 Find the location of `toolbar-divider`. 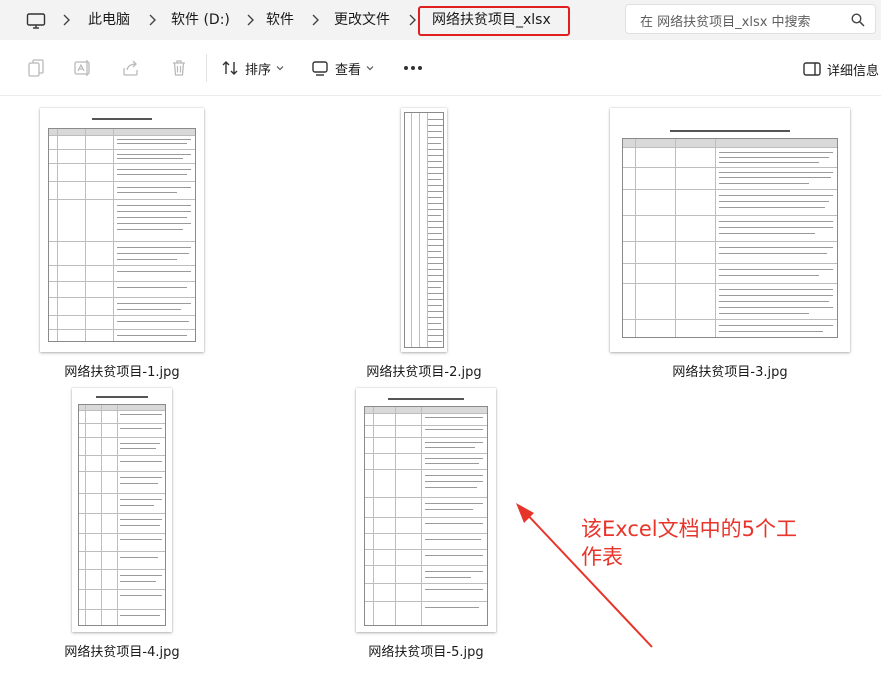

toolbar-divider is located at coordinates (206, 68).